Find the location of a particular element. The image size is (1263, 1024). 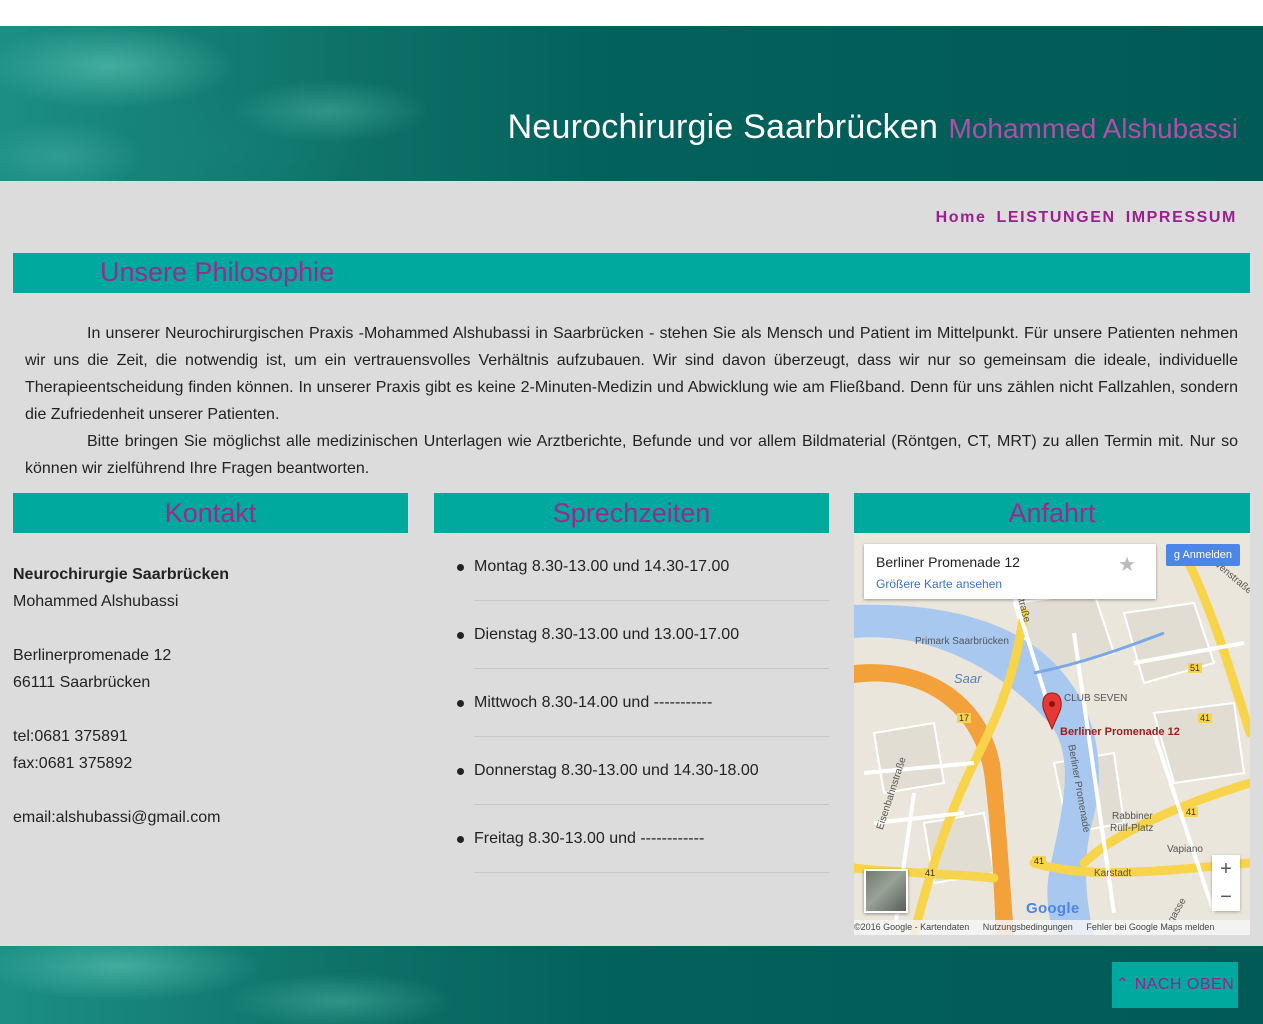

map-copyright: ©2016 Google - Kartendaten is located at coordinates (912, 927).